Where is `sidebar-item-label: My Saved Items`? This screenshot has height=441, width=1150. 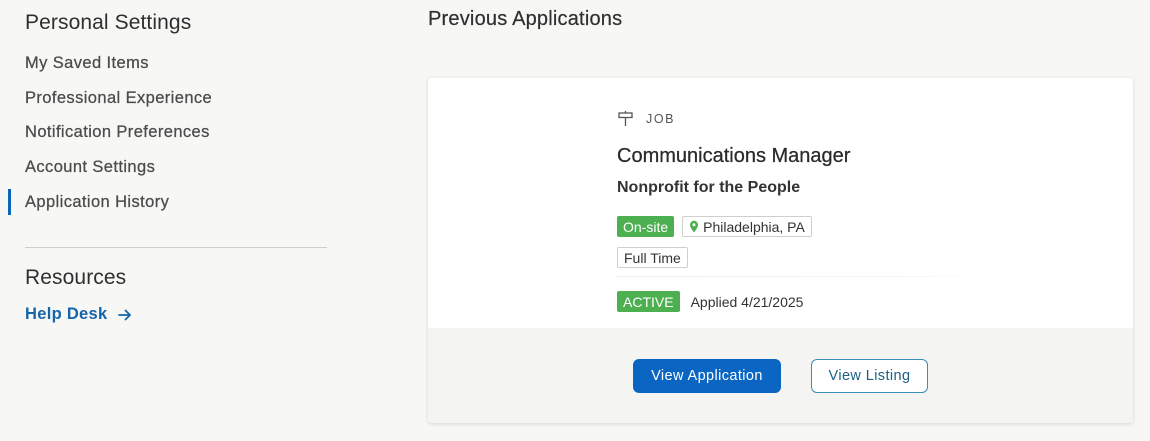 sidebar-item-label: My Saved Items is located at coordinates (87, 63).